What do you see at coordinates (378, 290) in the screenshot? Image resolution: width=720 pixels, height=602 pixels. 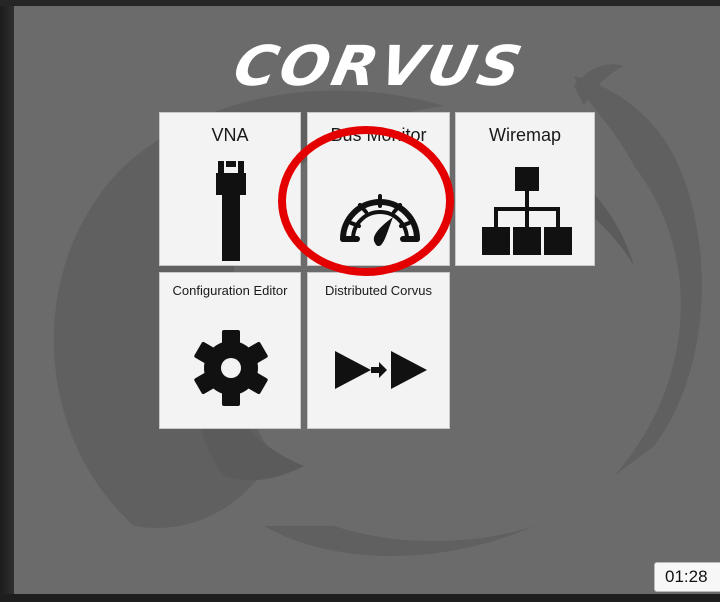 I see `tile-label-distributed-corvus: Distributed Corvus` at bounding box center [378, 290].